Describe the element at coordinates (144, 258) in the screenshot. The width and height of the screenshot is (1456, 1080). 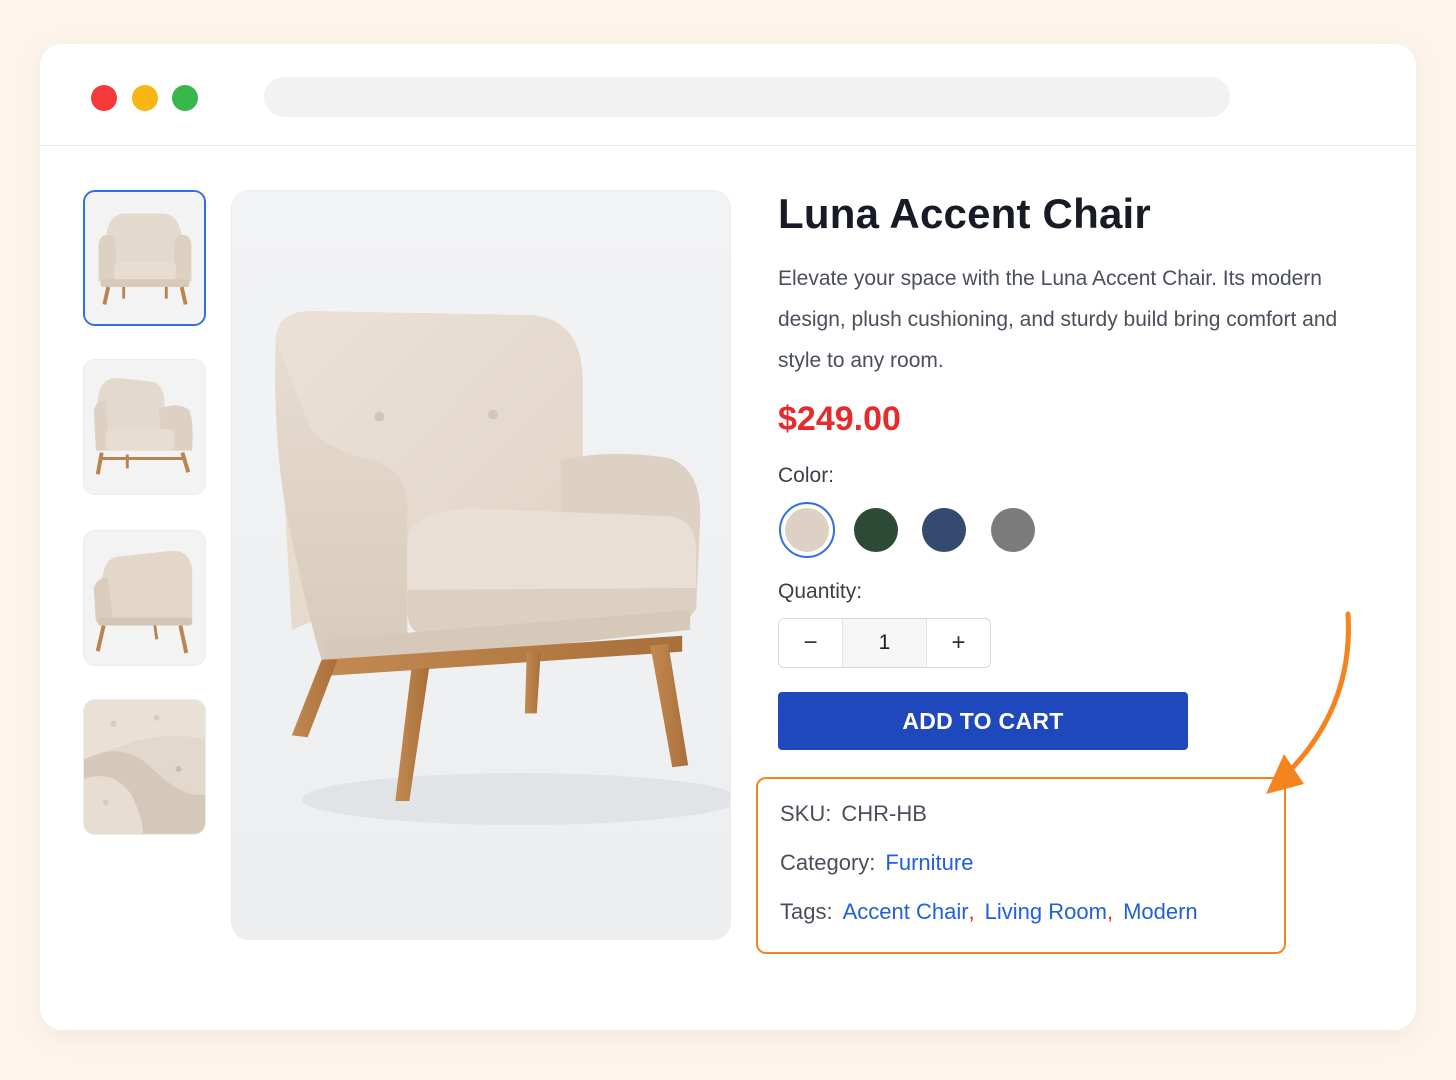
I see `thumbnail-front-view` at that location.